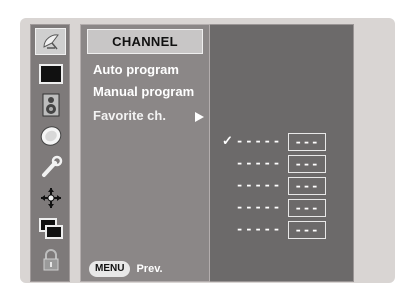 The image size is (415, 289). I want to click on menu-item-manual-program: Manual program, so click(145, 92).